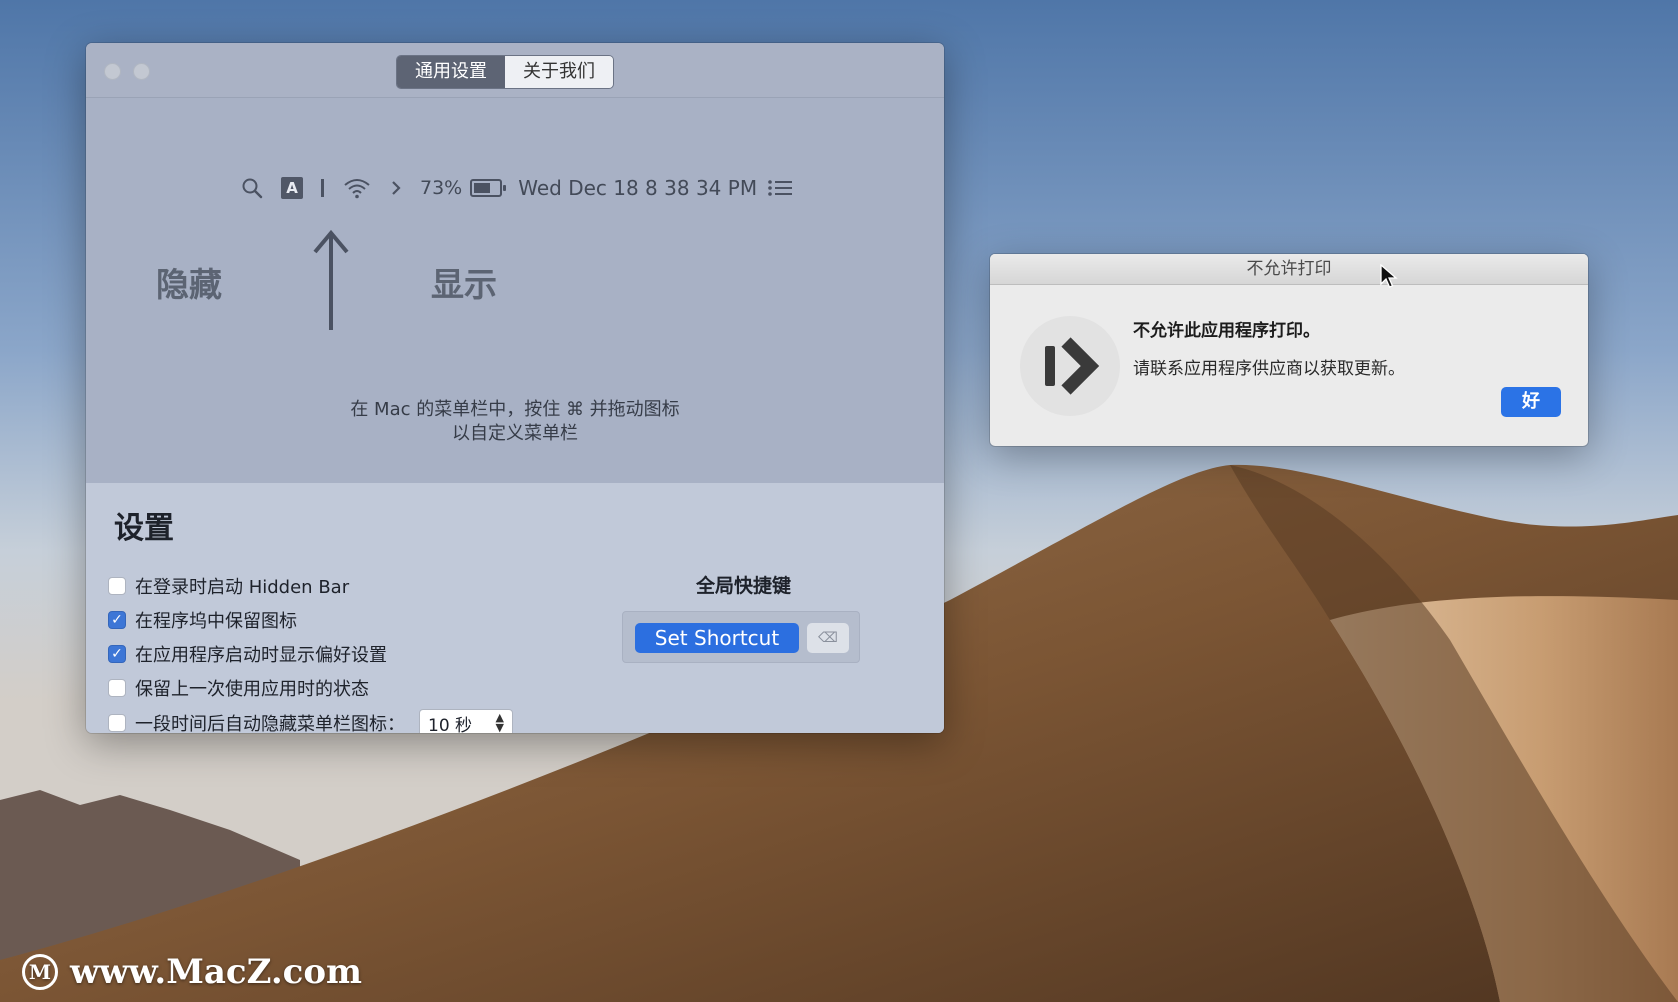  I want to click on tab-about-us: 关于我们, so click(559, 72).